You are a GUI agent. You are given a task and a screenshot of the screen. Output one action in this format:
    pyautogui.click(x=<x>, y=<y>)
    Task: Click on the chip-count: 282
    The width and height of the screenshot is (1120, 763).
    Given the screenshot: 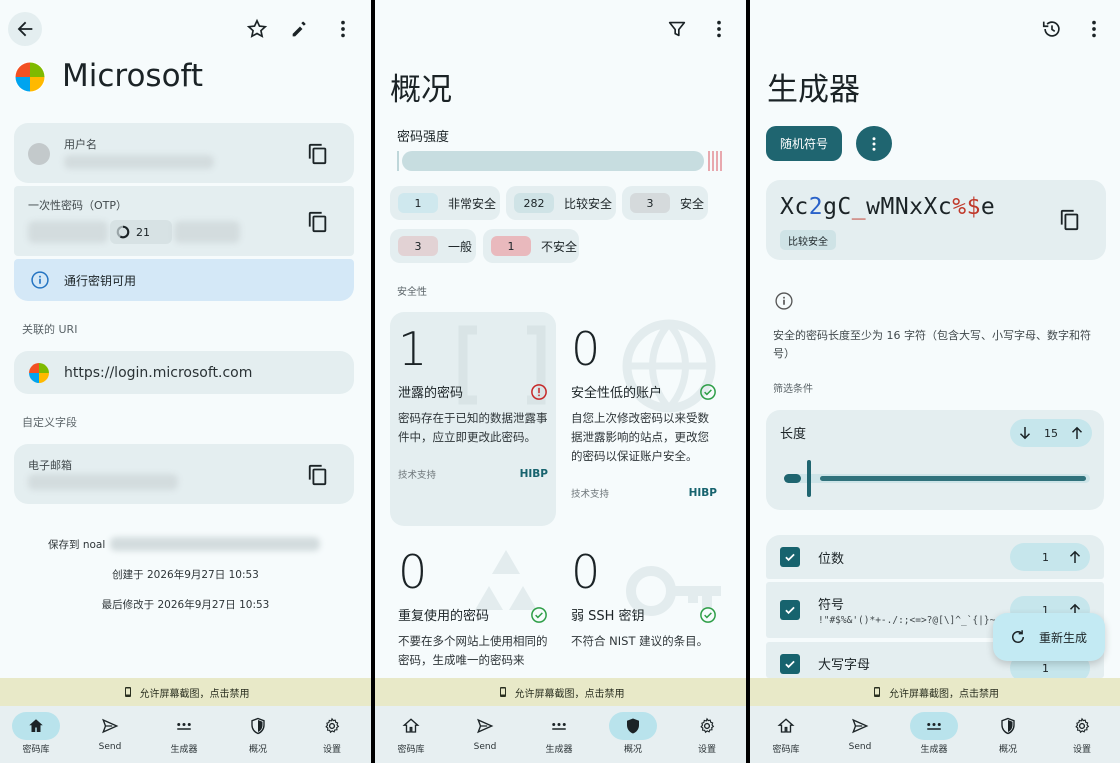 What is the action you would take?
    pyautogui.click(x=534, y=203)
    